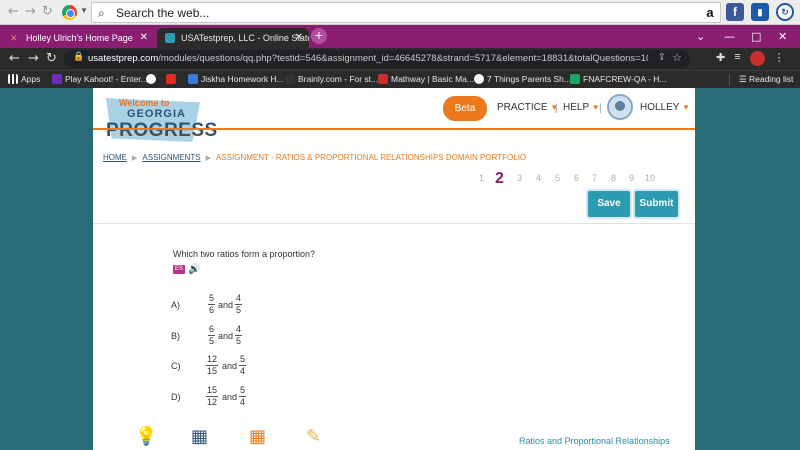  What do you see at coordinates (465, 108) in the screenshot?
I see `beta-button: Beta` at bounding box center [465, 108].